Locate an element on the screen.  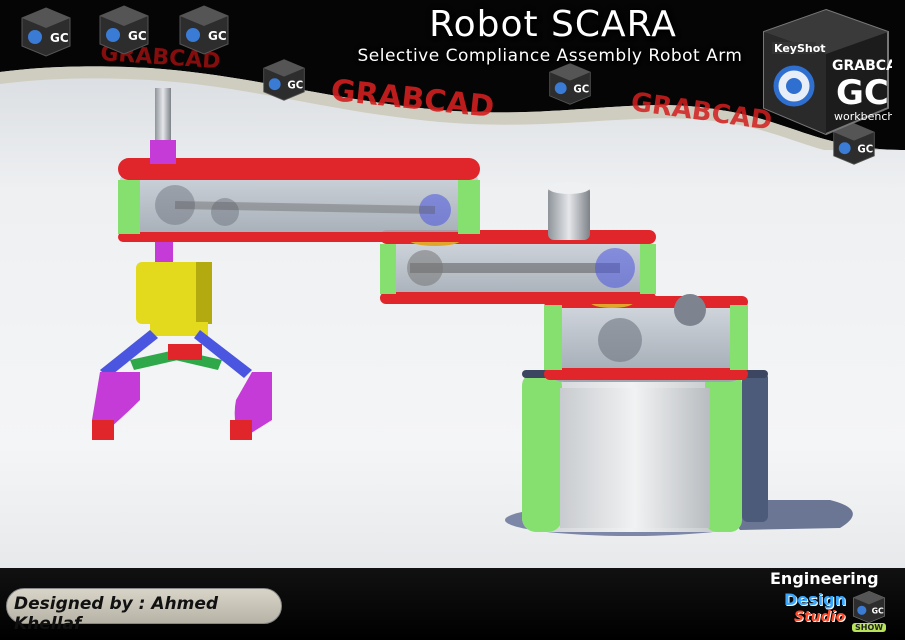
gc-cube-icon: GC is located at coordinates (869, 607).